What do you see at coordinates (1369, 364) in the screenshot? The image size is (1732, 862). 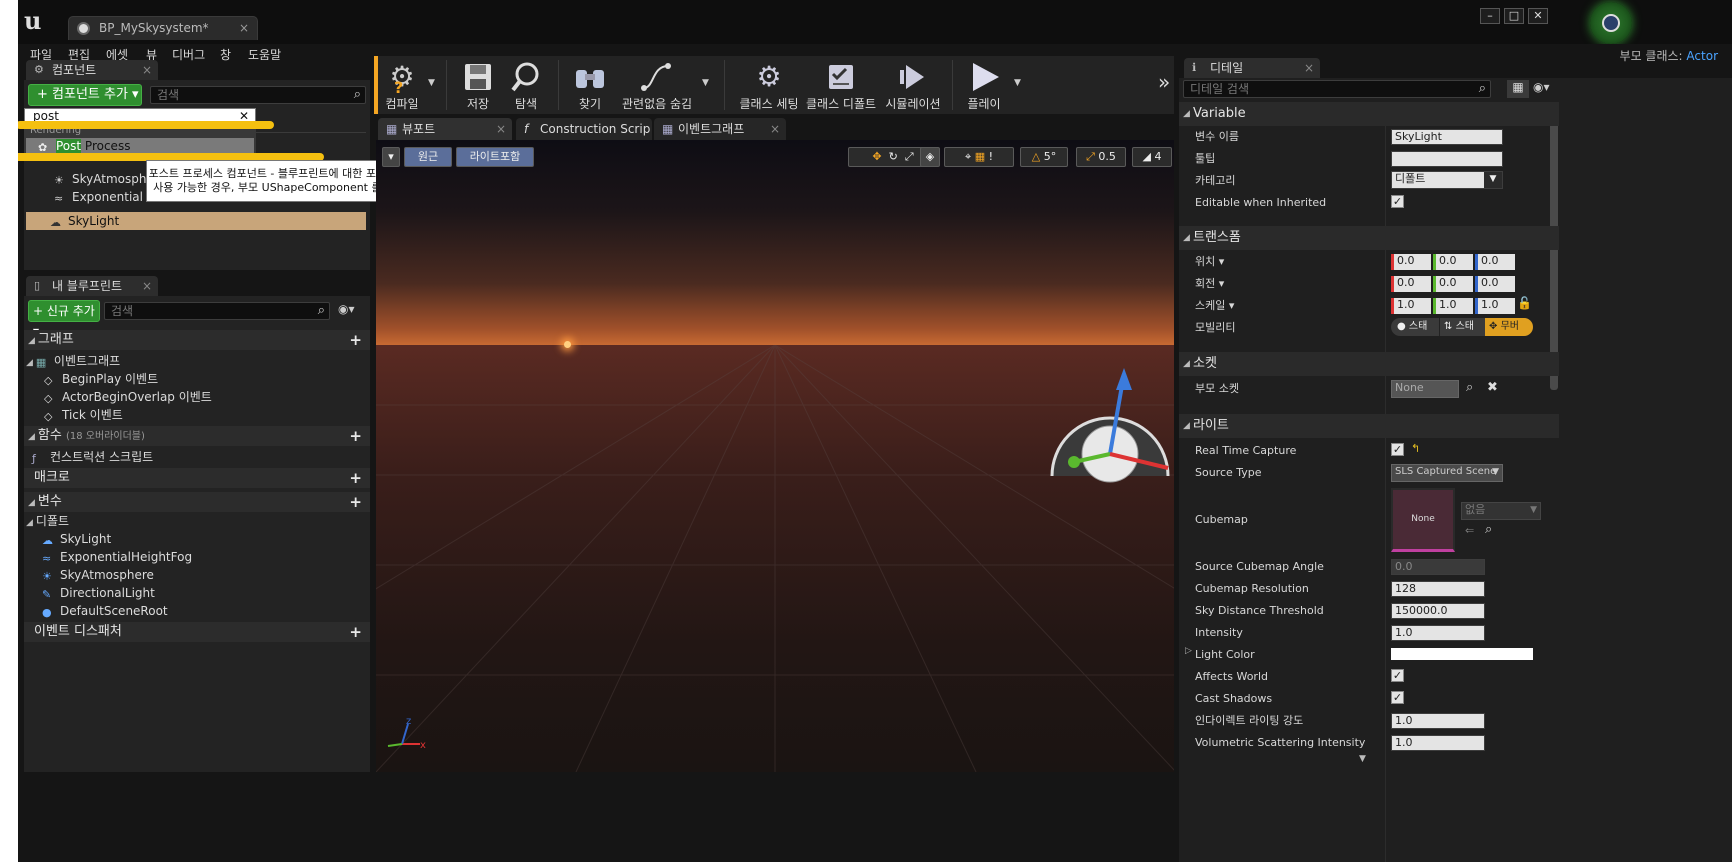 I see `sockets-category: ◢ 소켓` at bounding box center [1369, 364].